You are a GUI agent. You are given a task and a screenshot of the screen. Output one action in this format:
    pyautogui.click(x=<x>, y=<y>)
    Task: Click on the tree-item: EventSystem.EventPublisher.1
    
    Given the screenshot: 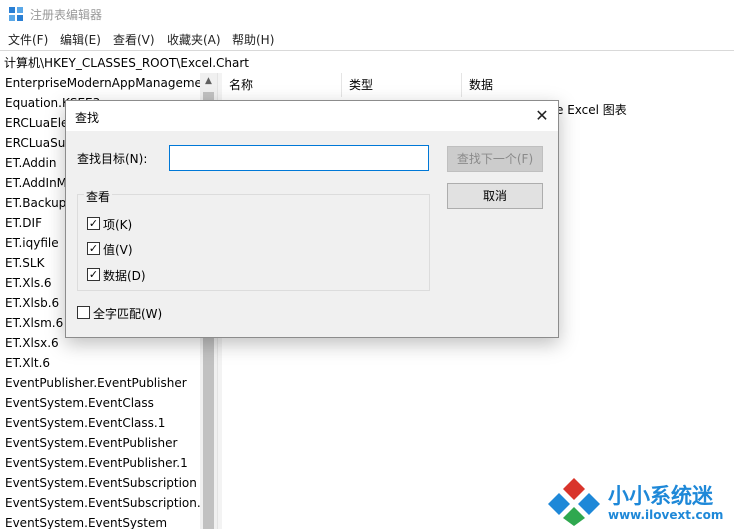 What is the action you would take?
    pyautogui.click(x=102, y=463)
    